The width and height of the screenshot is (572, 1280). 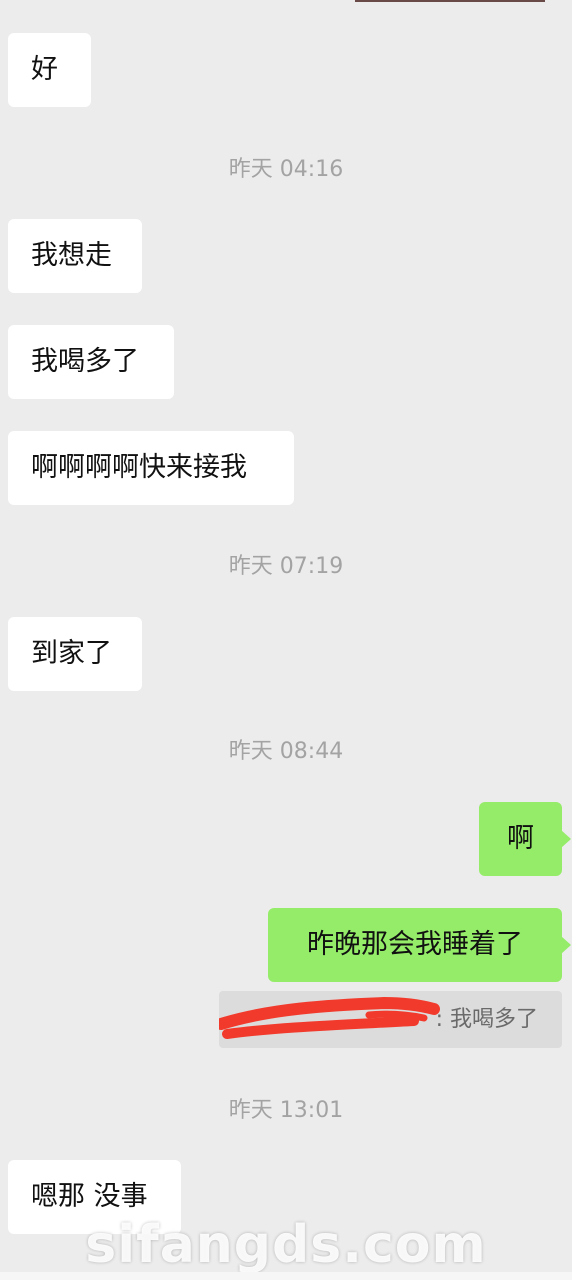 I want to click on top-image-edge, so click(x=450, y=1).